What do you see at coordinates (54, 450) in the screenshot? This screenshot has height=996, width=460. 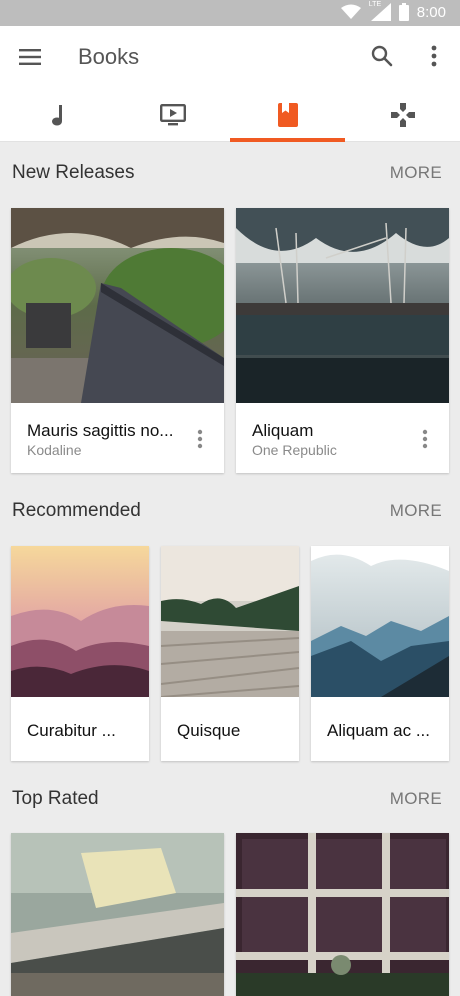 I see `card-subtitle: Kodaline` at bounding box center [54, 450].